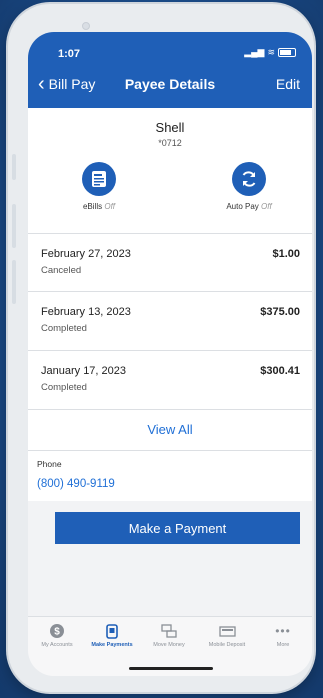 The height and width of the screenshot is (698, 323). I want to click on ebills-label-text: eBills, so click(92, 206).